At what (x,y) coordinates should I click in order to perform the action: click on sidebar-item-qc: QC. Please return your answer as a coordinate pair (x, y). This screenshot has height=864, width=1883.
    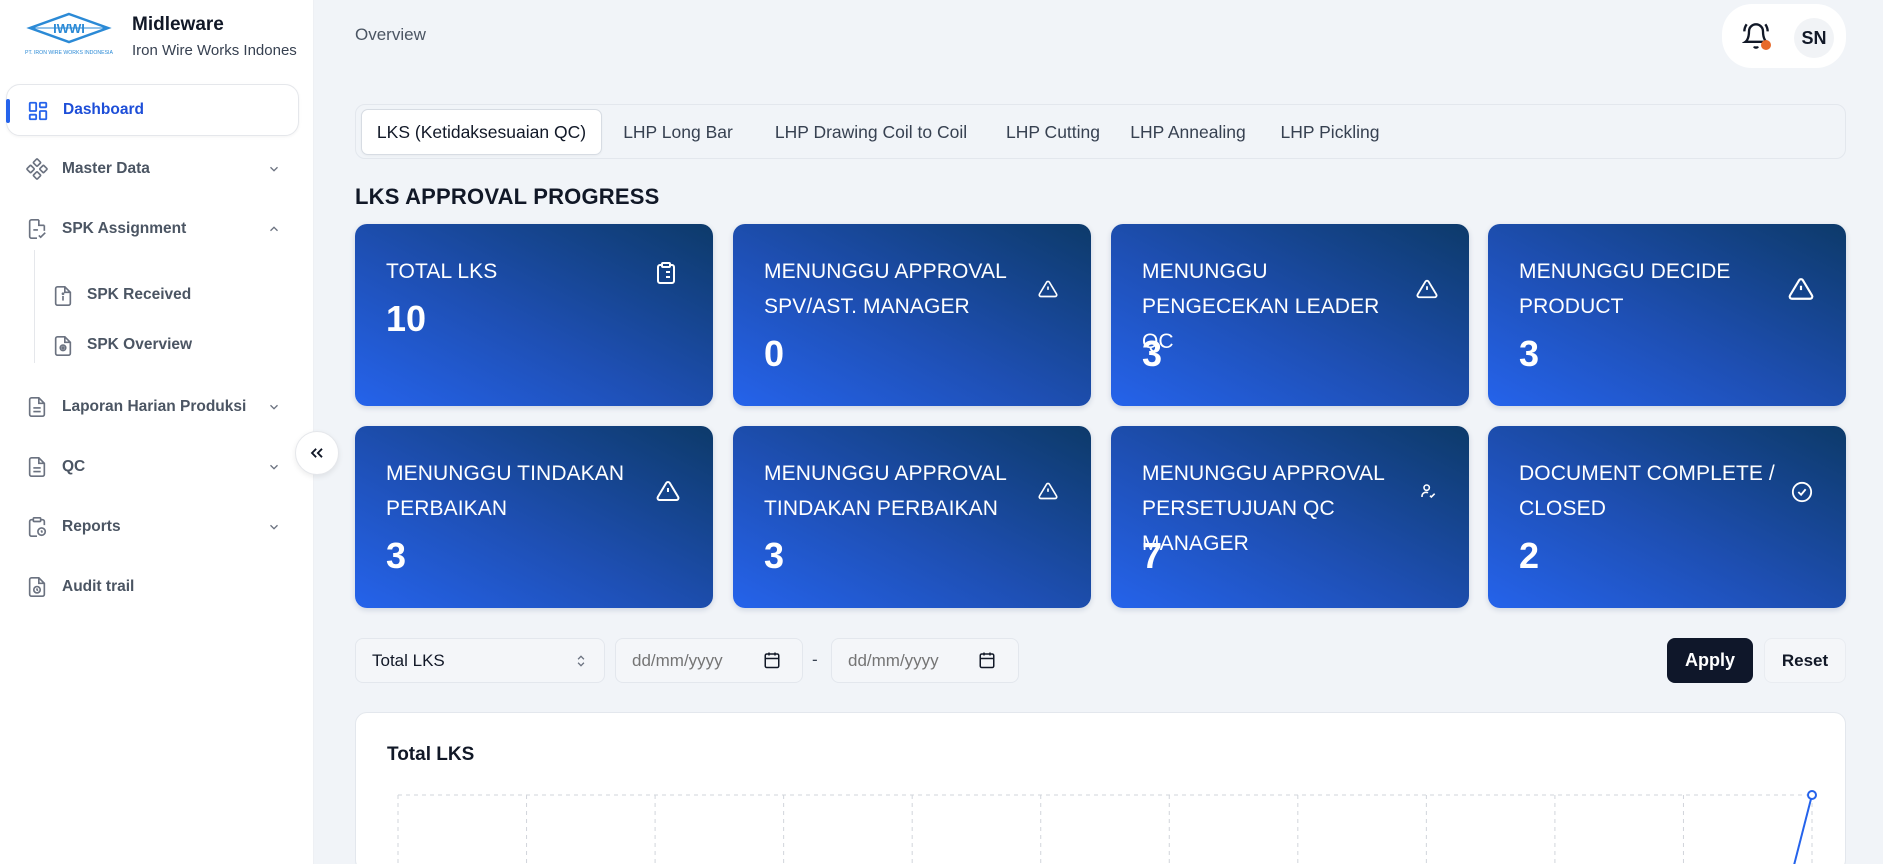
    Looking at the image, I should click on (152, 467).